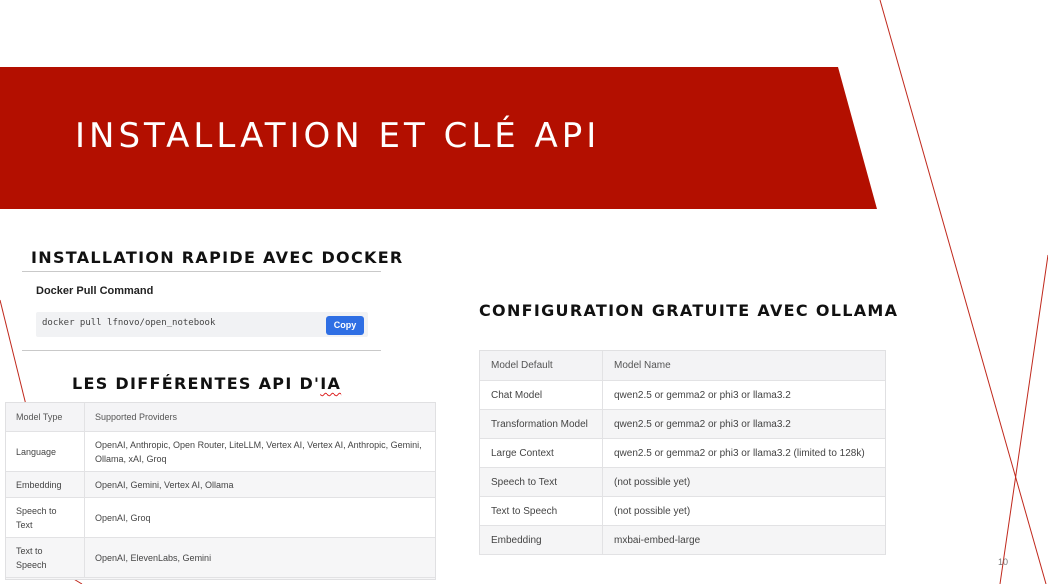 This screenshot has width=1048, height=584. I want to click on docker-command-box: docker pull lfnovo/open_notebook Copy, so click(202, 324).